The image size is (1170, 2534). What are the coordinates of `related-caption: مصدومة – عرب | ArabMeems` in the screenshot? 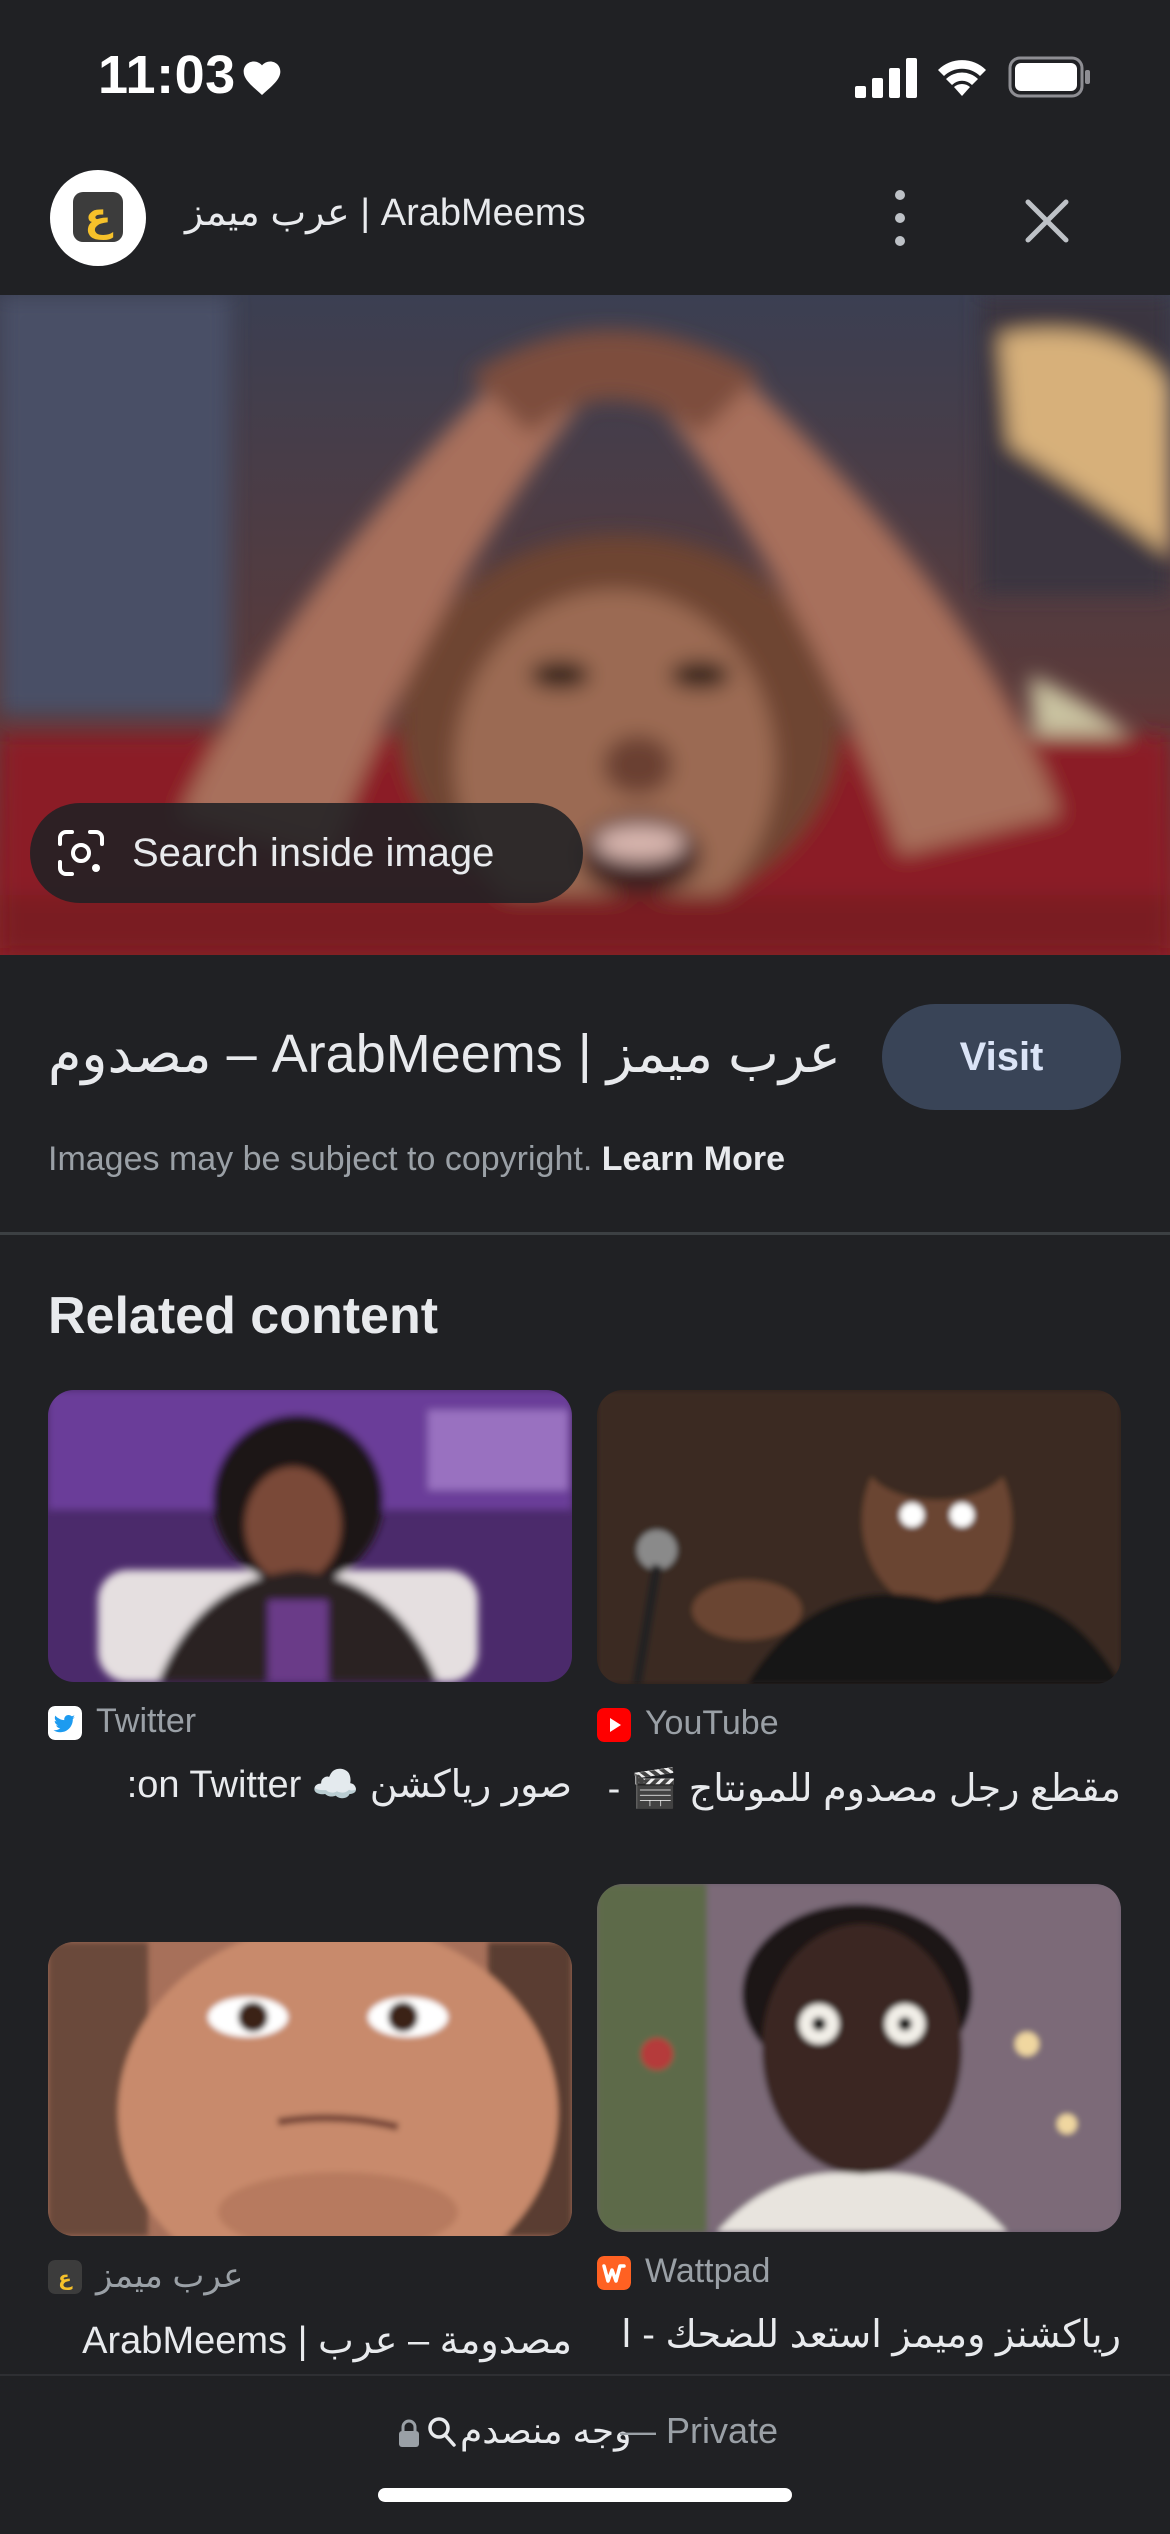 It's located at (310, 2340).